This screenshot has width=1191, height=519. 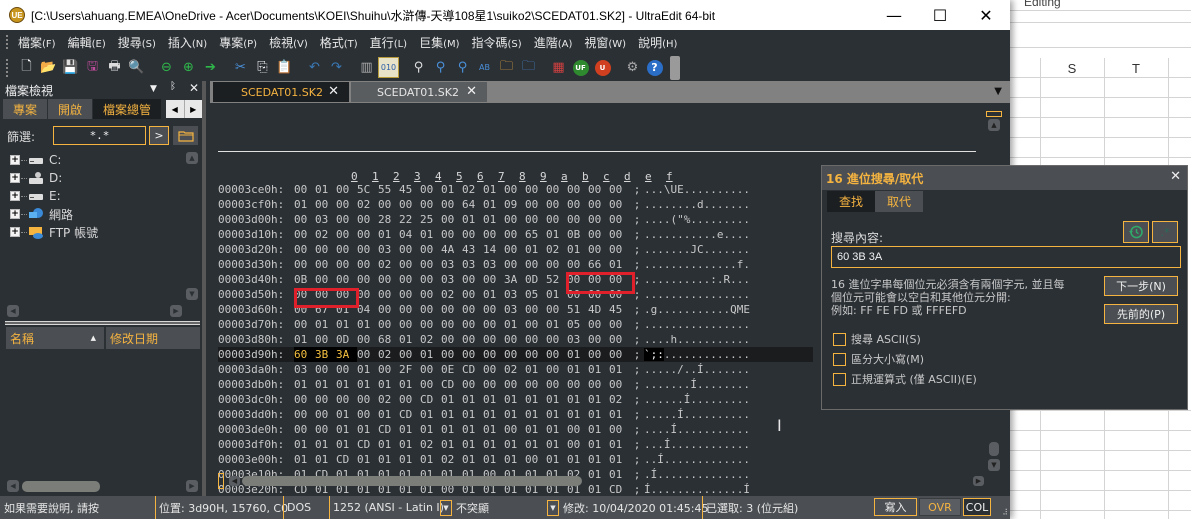 What do you see at coordinates (54, 214) in the screenshot?
I see `tree-item: + 網路` at bounding box center [54, 214].